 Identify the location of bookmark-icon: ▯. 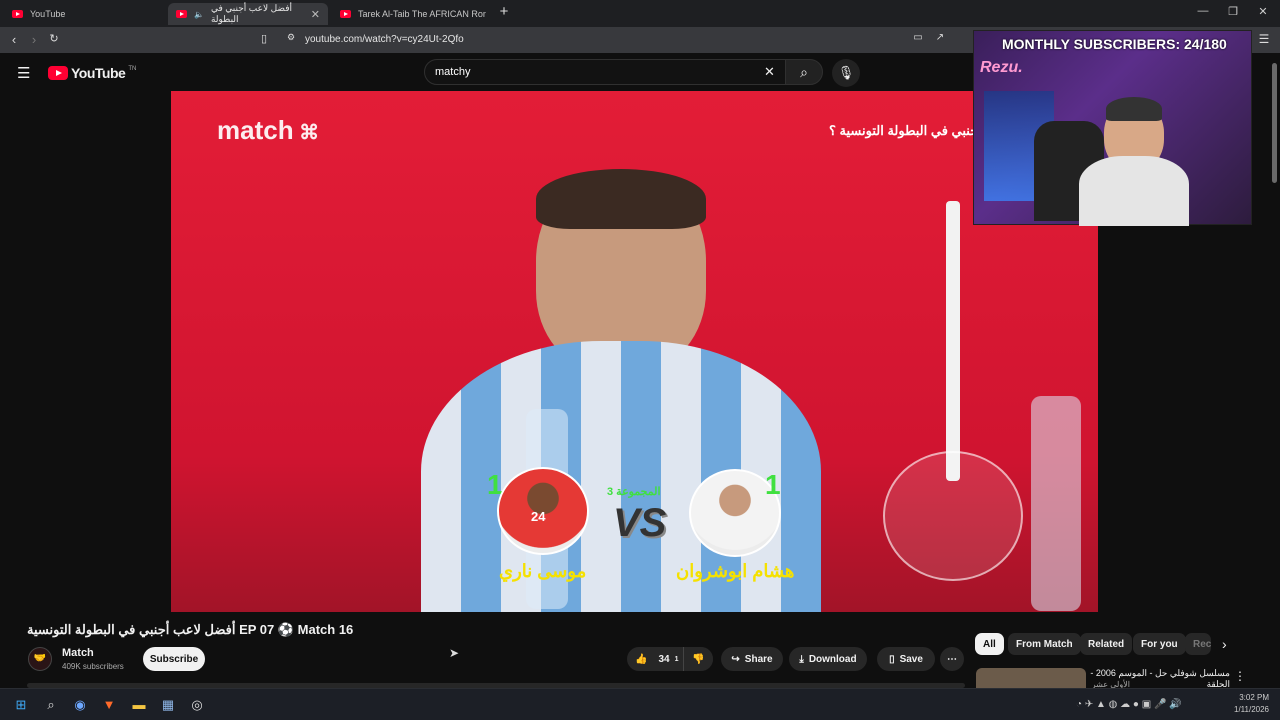
(264, 38).